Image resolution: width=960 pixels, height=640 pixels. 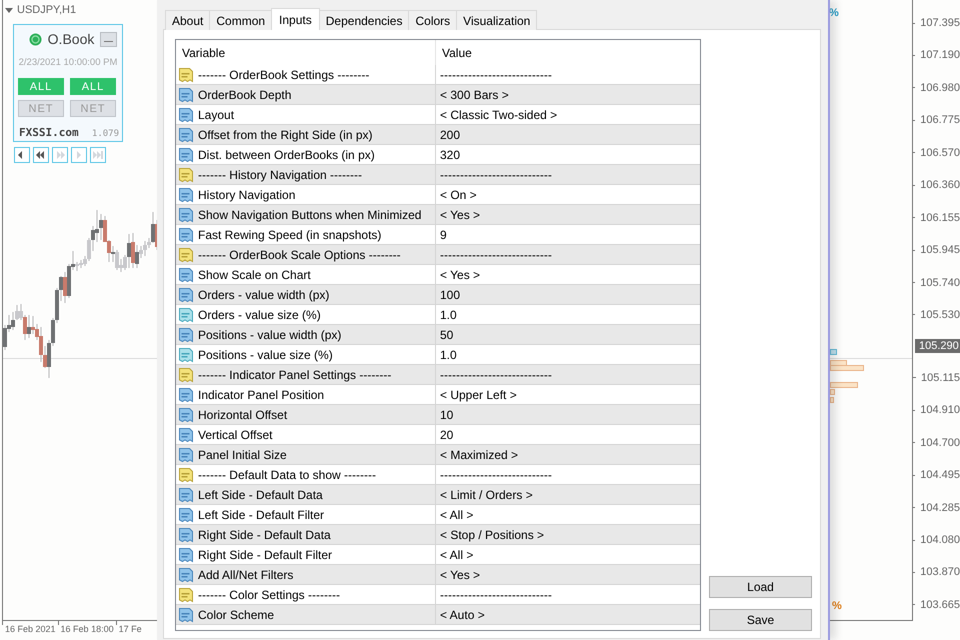 What do you see at coordinates (259, 315) in the screenshot?
I see `variable-name: Orders - value size (%)` at bounding box center [259, 315].